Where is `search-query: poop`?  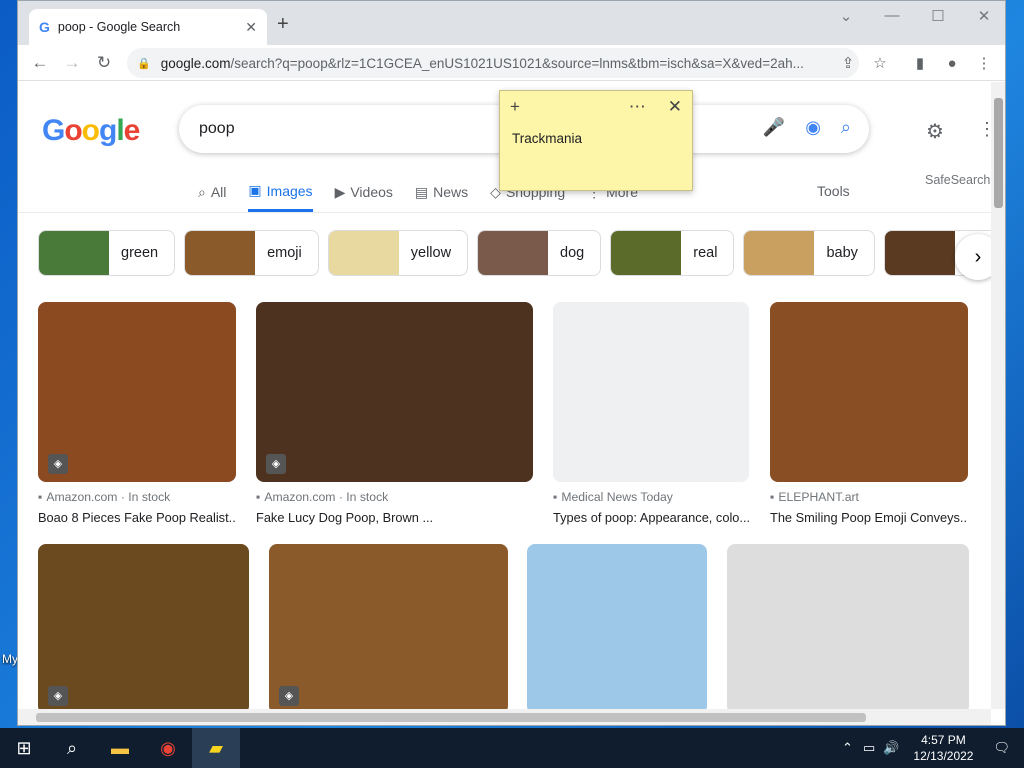 search-query: poop is located at coordinates (217, 129).